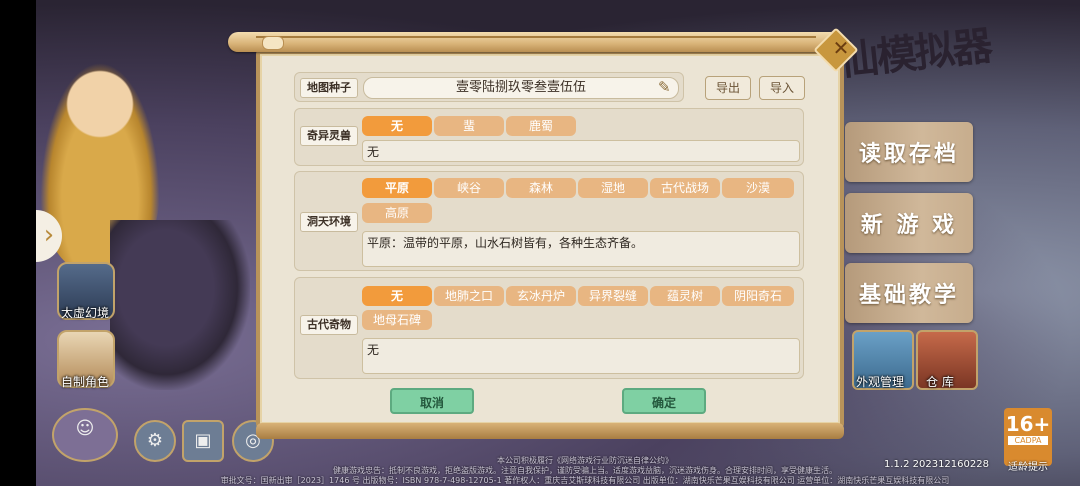 This screenshot has width=1080, height=486. I want to click on seed-input: 壹零陆捌玖零叁壹伍伍, so click(521, 88).